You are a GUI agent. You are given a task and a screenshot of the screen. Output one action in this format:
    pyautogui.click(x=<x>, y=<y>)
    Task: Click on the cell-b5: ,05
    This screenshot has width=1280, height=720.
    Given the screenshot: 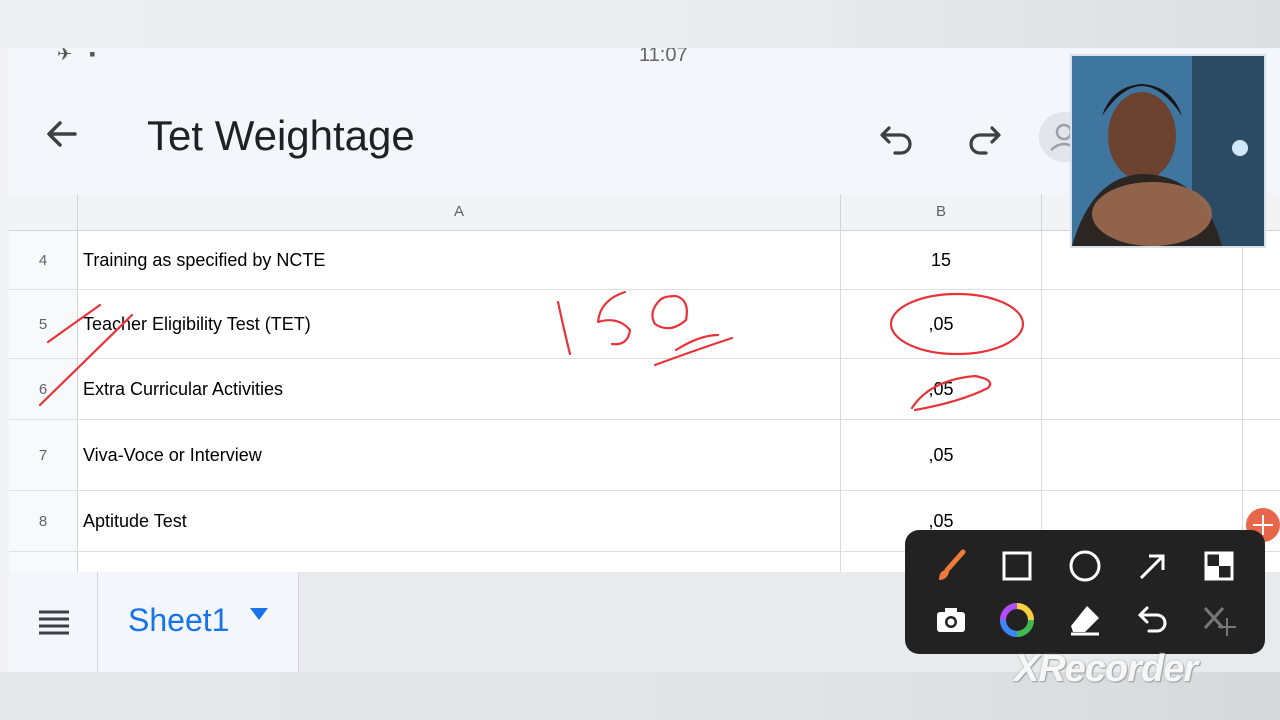 What is the action you would take?
    pyautogui.click(x=941, y=324)
    